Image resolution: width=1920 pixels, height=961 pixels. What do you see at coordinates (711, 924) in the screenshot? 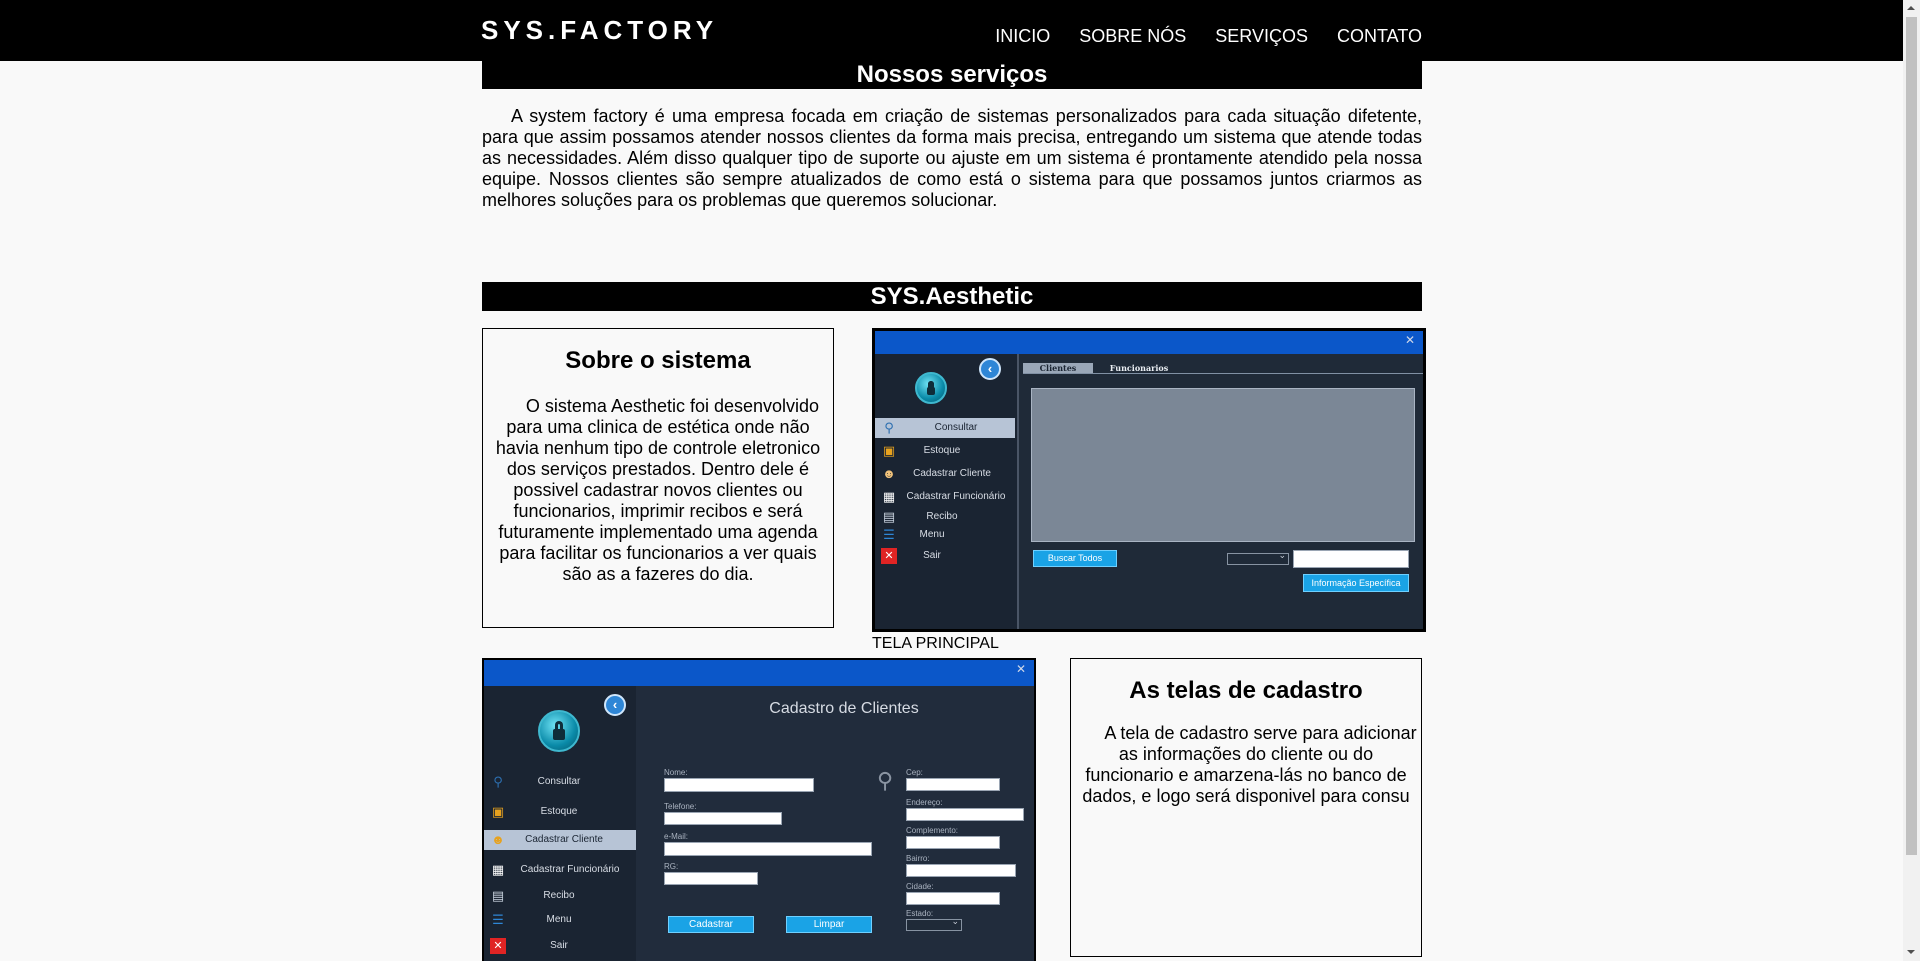
I see `app-cadastrar-button: Cadastrar` at bounding box center [711, 924].